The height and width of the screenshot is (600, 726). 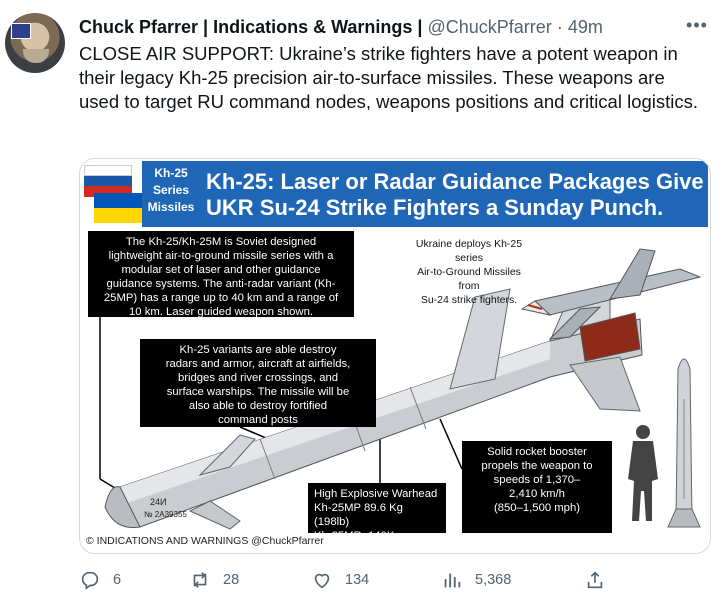 What do you see at coordinates (90, 580) in the screenshot?
I see `reply-icon` at bounding box center [90, 580].